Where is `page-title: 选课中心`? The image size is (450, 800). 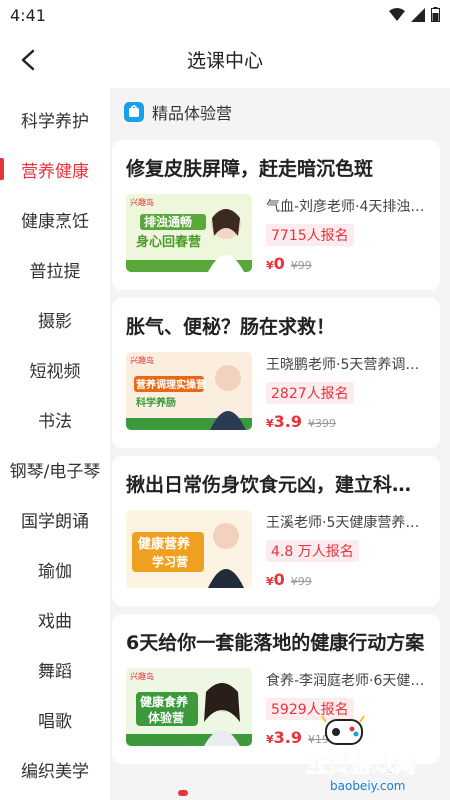 page-title: 选课中心 is located at coordinates (224, 61).